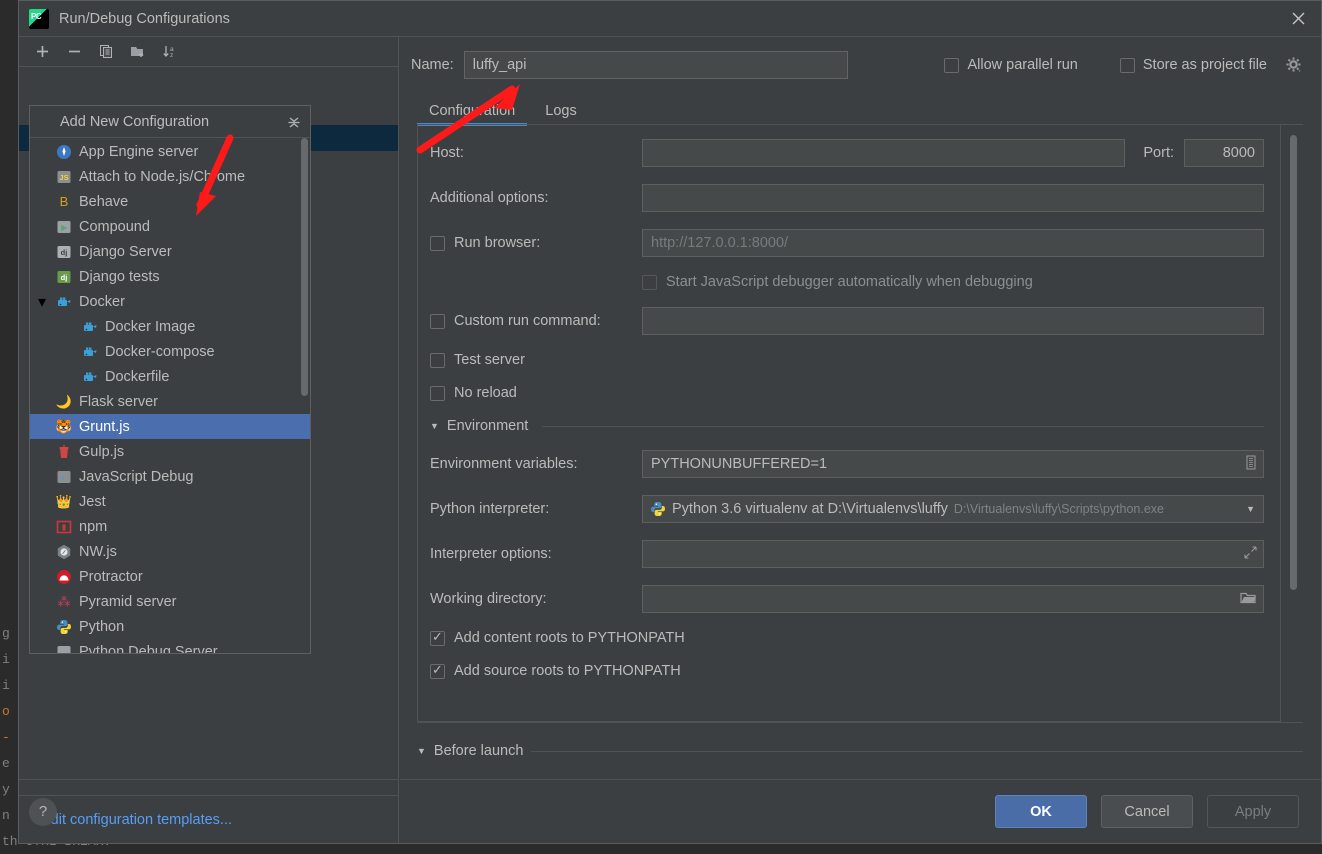 Image resolution: width=1322 pixels, height=854 pixels. I want to click on compound-icon: ▶, so click(64, 227).